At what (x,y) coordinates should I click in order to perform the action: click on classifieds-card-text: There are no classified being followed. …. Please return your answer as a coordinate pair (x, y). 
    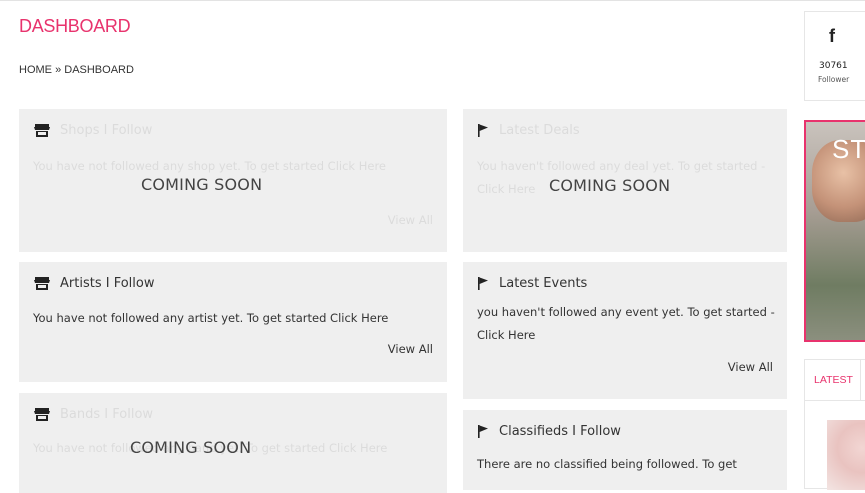
    Looking at the image, I should click on (607, 464).